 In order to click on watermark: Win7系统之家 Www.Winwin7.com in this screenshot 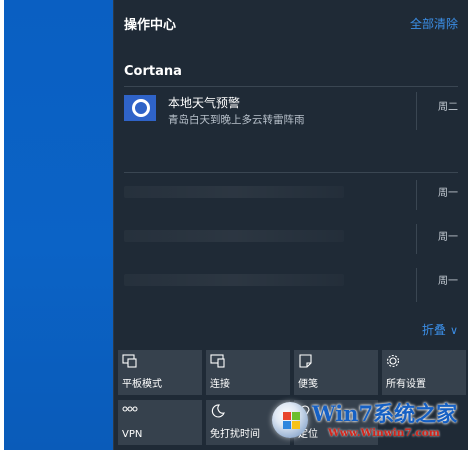, I will do `click(368, 422)`.